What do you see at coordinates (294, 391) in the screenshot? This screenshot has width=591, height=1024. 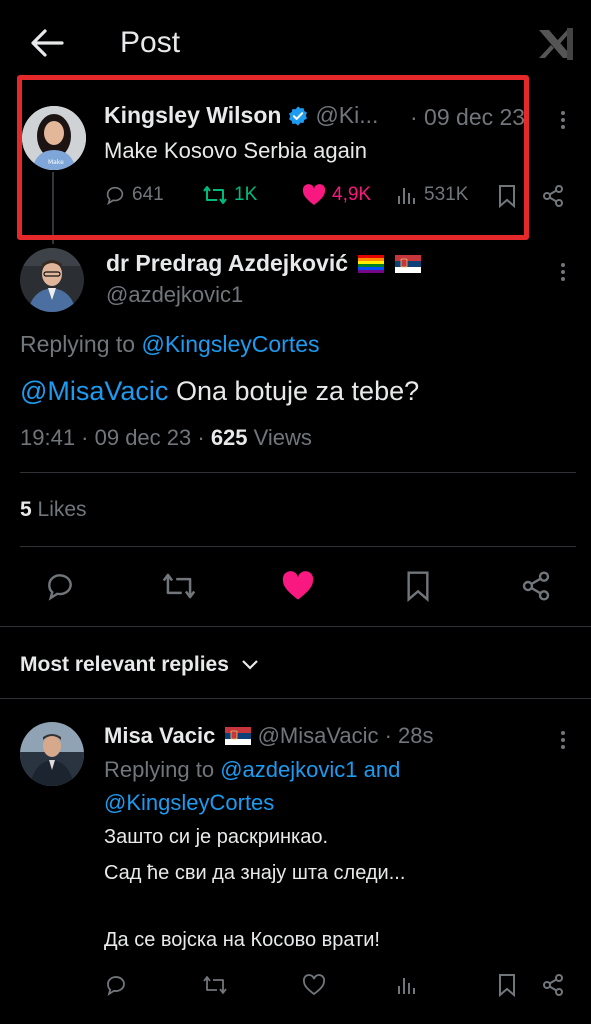 I see `post-text: Ona botuje za tebe?` at bounding box center [294, 391].